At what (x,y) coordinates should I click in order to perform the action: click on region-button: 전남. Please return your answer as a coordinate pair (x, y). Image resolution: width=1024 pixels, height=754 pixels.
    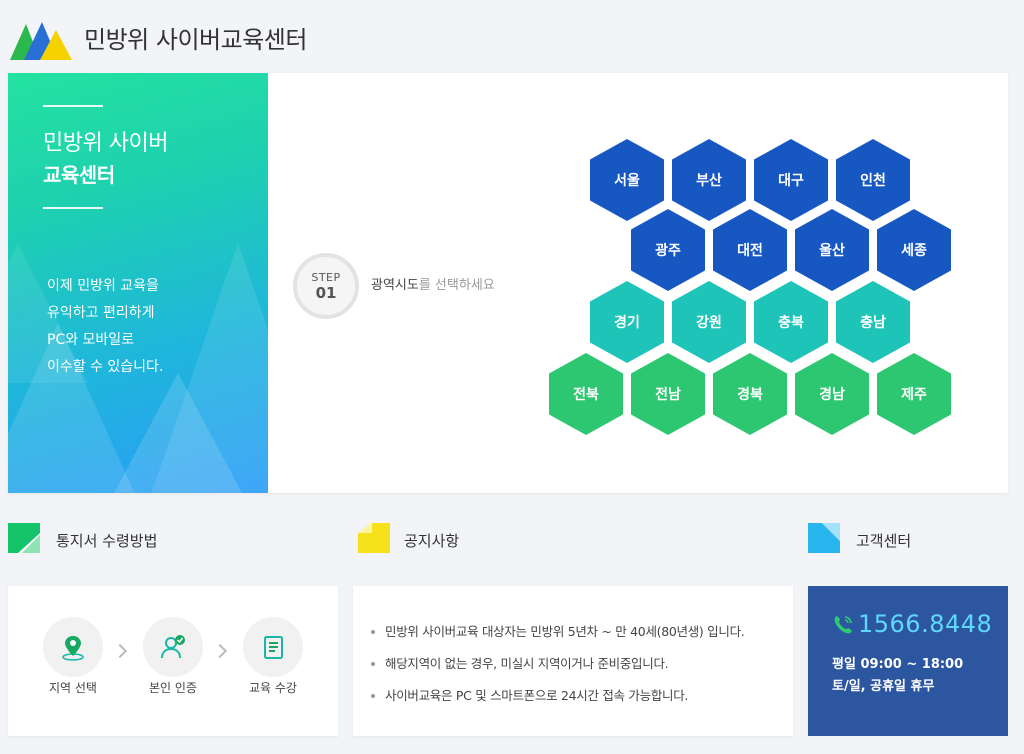
    Looking at the image, I should click on (668, 394).